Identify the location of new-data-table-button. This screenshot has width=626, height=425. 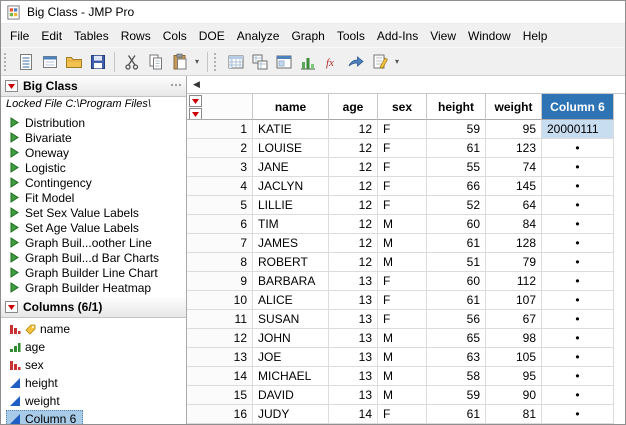
(25, 61).